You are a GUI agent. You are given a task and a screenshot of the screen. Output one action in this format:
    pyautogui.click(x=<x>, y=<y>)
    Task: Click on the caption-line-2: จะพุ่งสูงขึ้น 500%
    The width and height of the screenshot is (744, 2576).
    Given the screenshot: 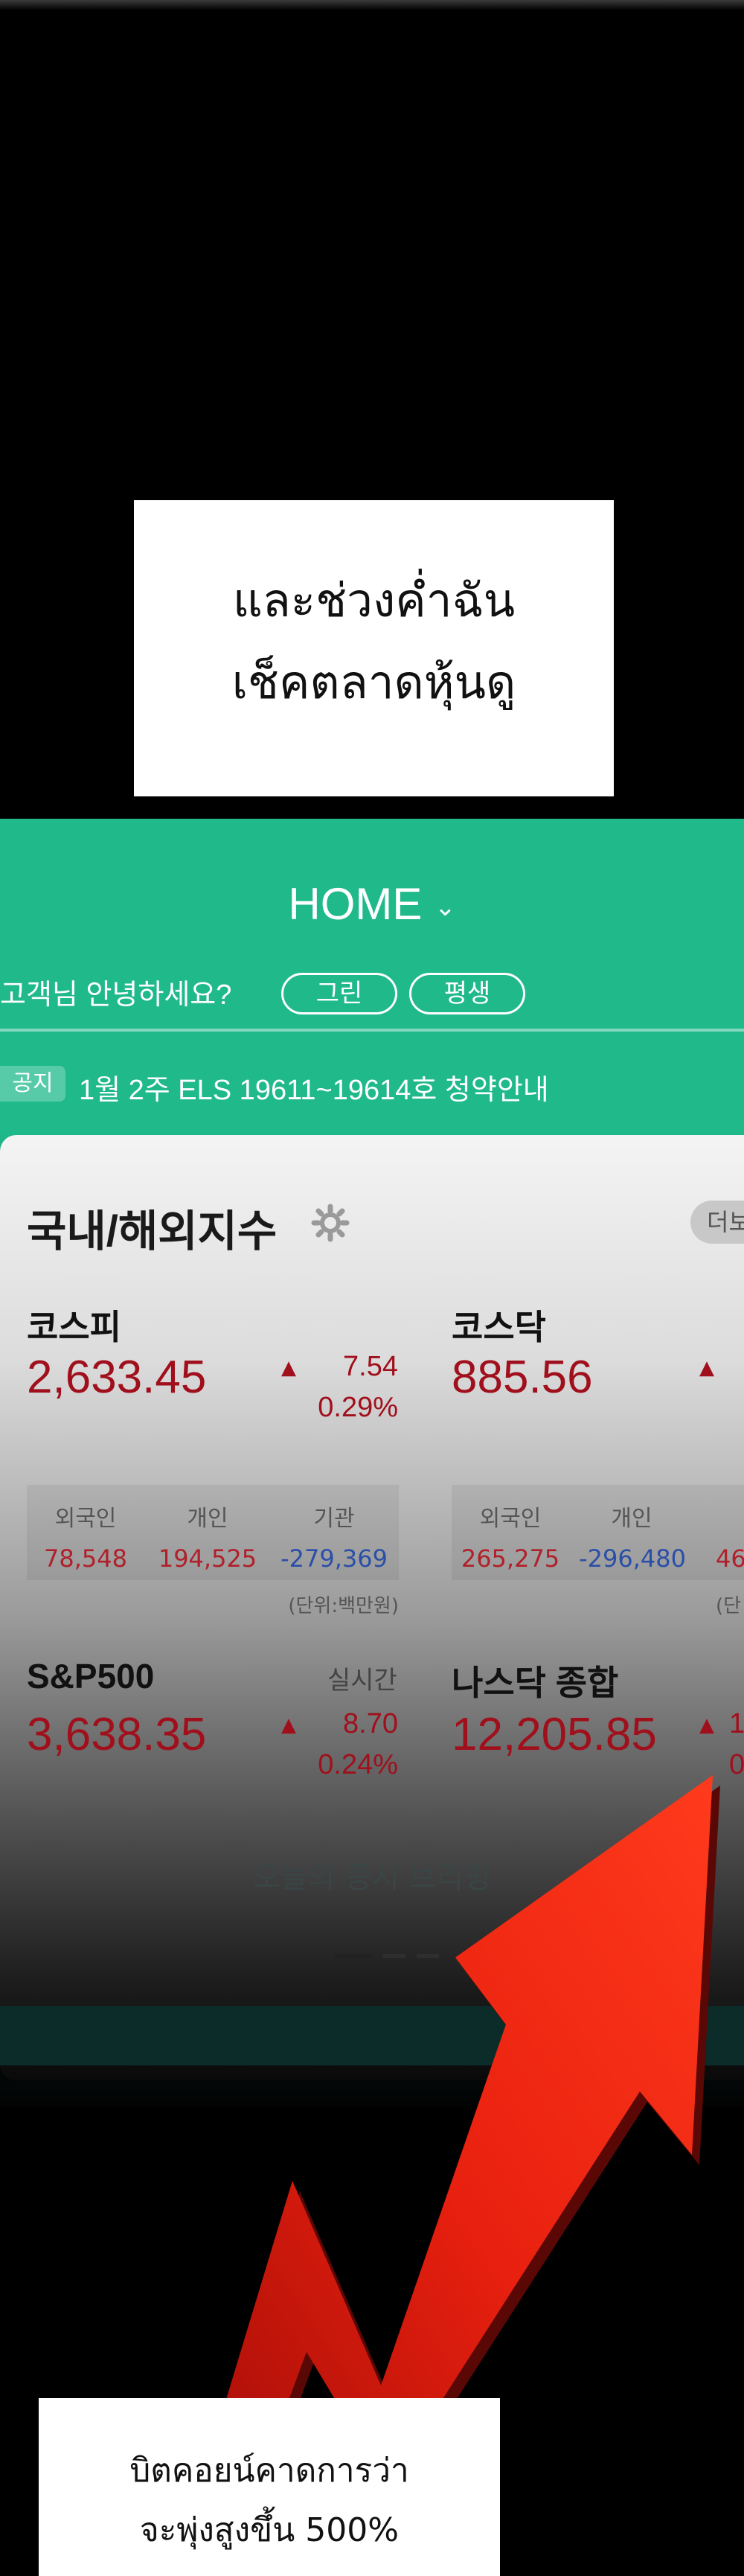 What is the action you would take?
    pyautogui.click(x=269, y=2530)
    